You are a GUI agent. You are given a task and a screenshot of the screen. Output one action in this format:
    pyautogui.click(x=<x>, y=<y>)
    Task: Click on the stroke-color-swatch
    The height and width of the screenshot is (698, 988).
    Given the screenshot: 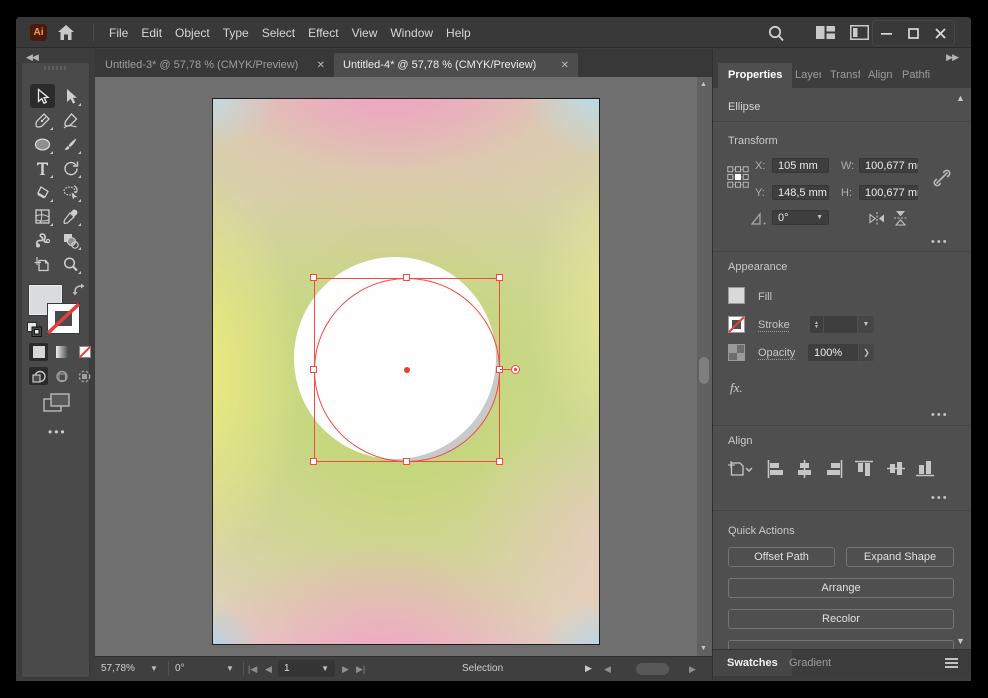 What is the action you would take?
    pyautogui.click(x=63, y=318)
    